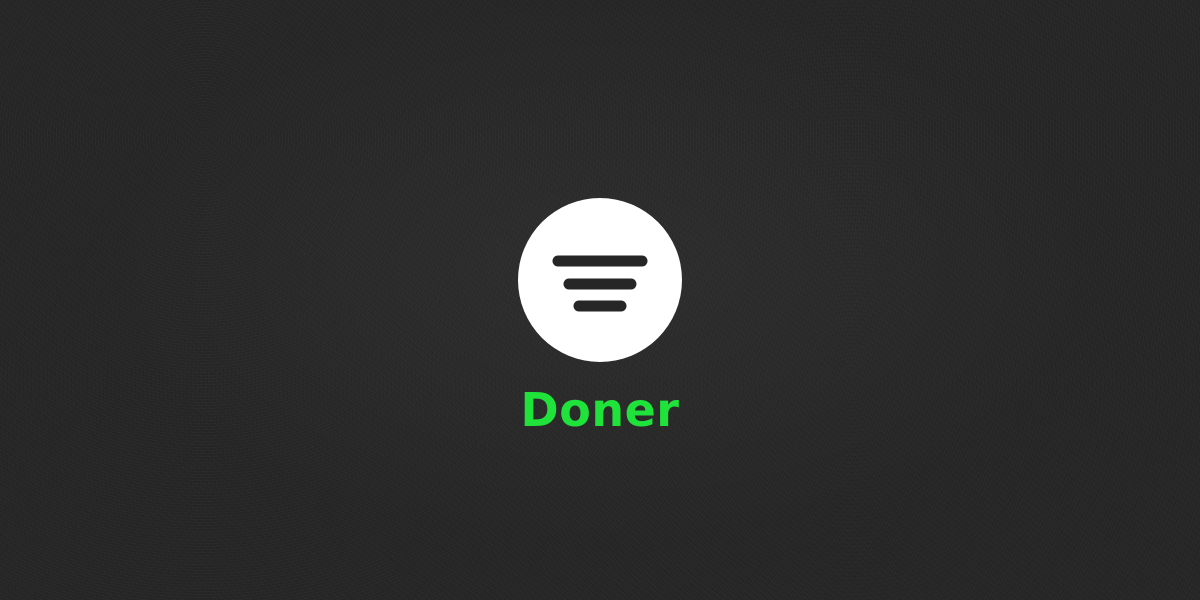 Image resolution: width=1200 pixels, height=600 pixels. Describe the element at coordinates (600, 283) in the screenshot. I see `logo-lines-icon` at that location.